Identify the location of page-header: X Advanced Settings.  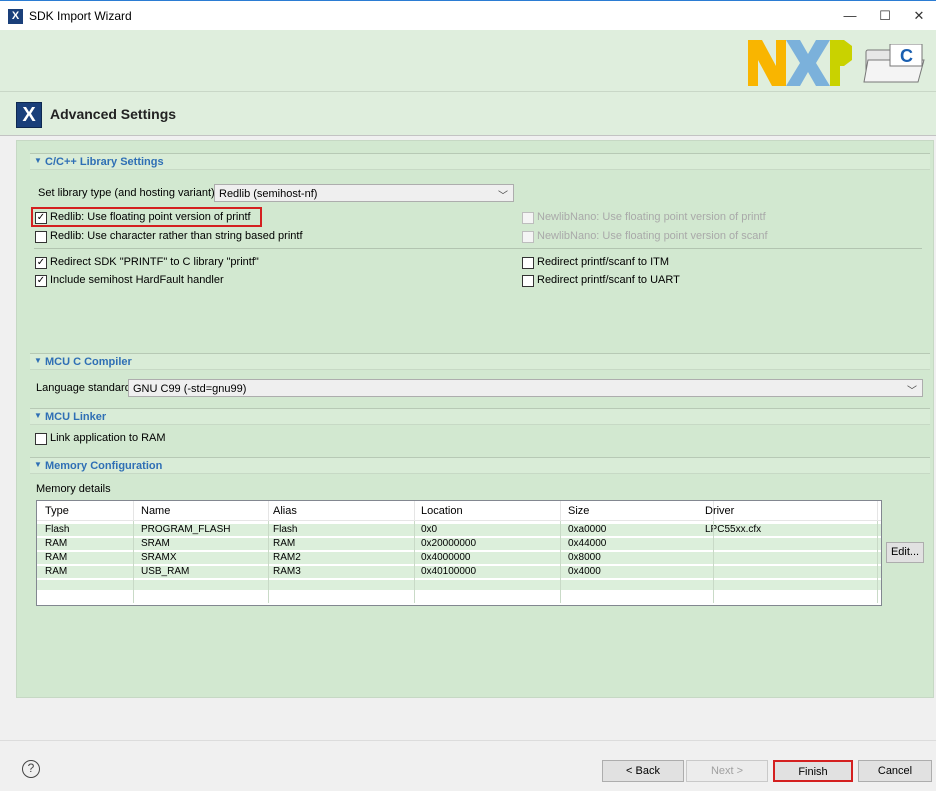
(468, 114).